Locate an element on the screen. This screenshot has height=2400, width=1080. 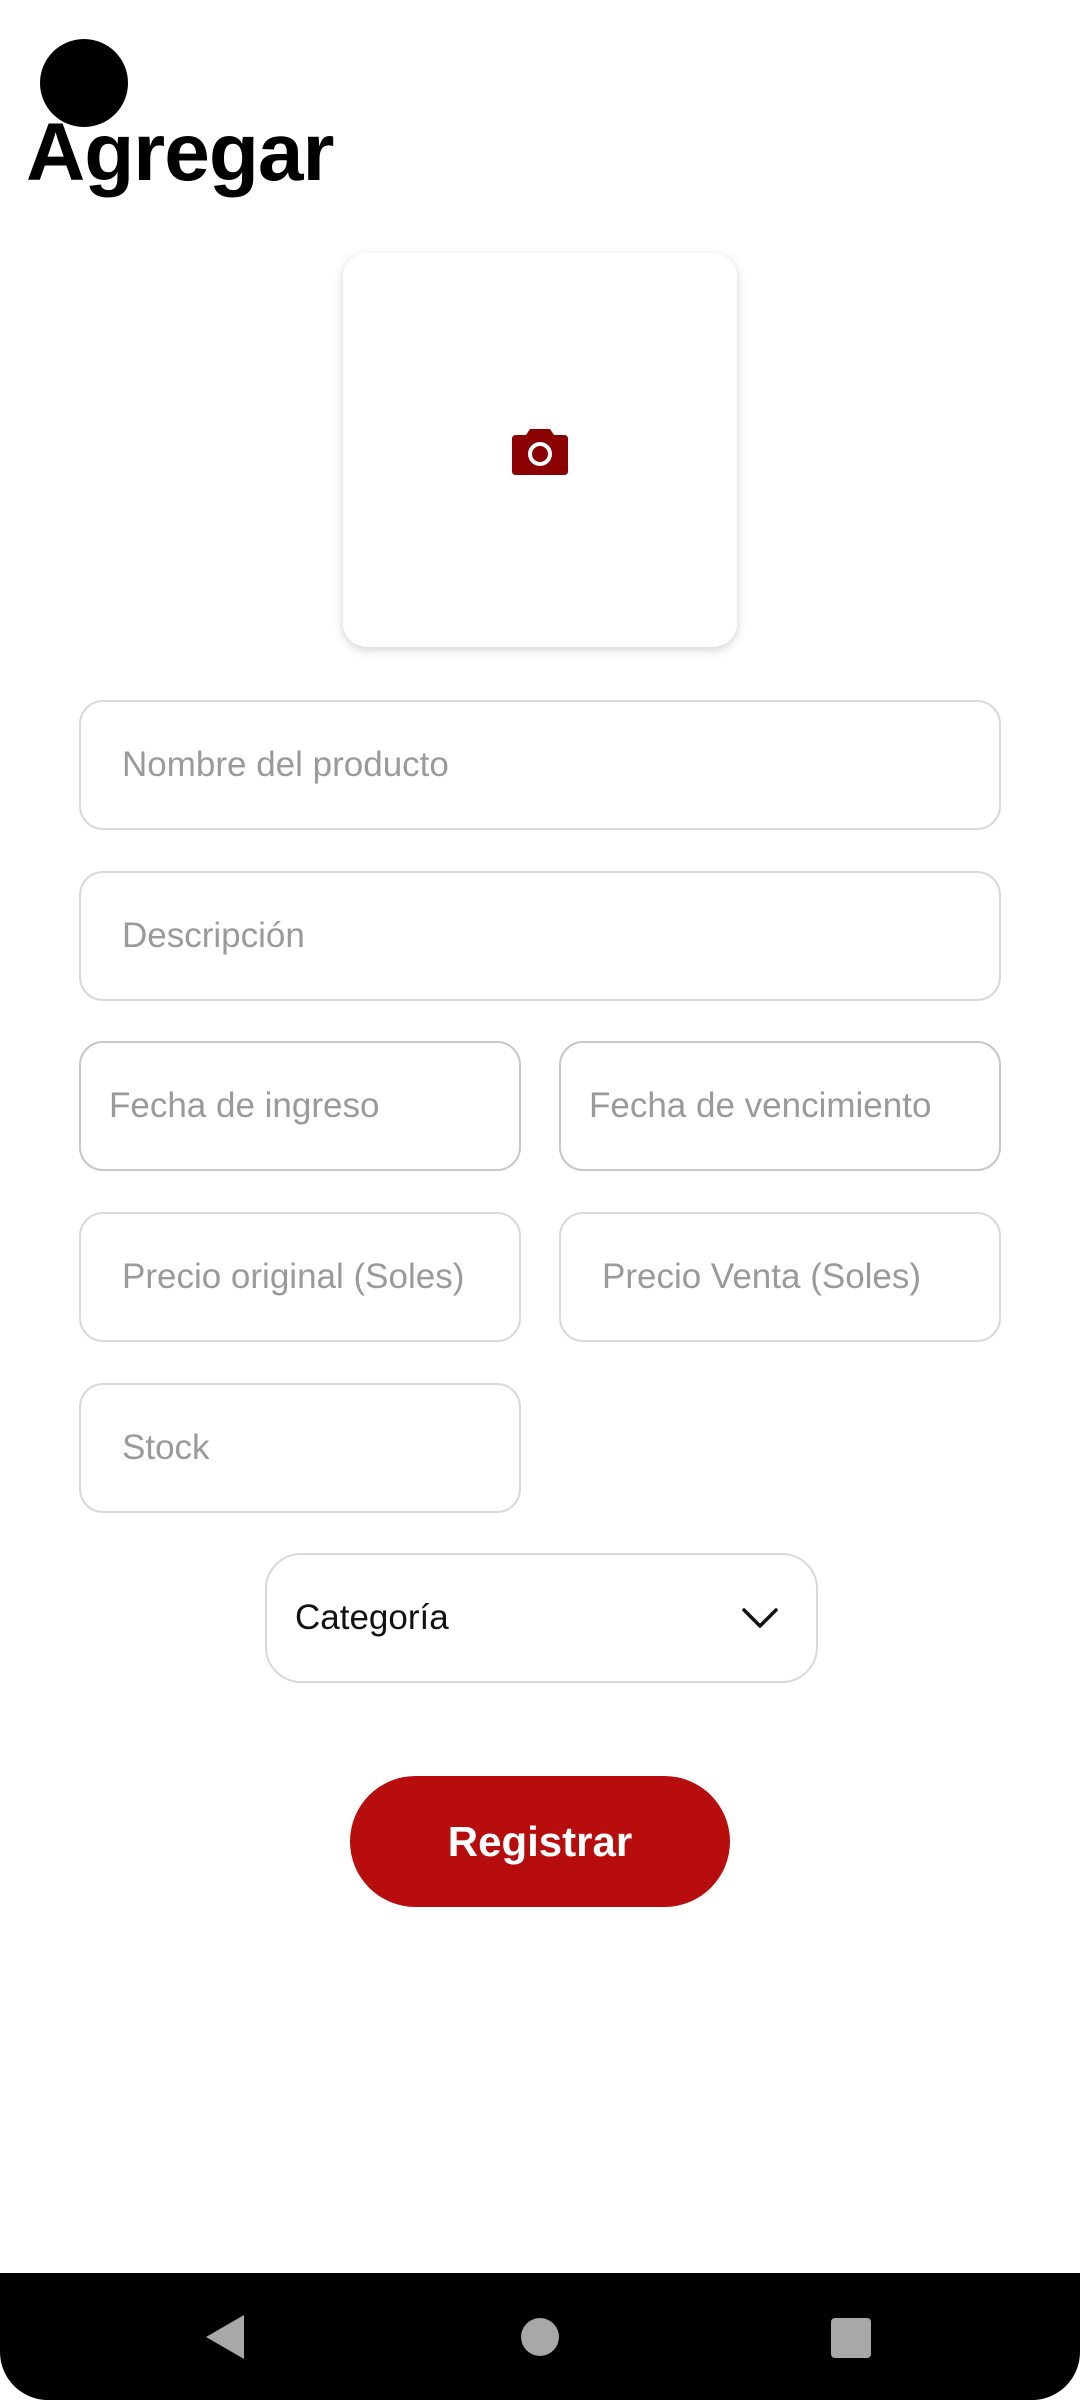
nav-recents-icon is located at coordinates (851, 2338).